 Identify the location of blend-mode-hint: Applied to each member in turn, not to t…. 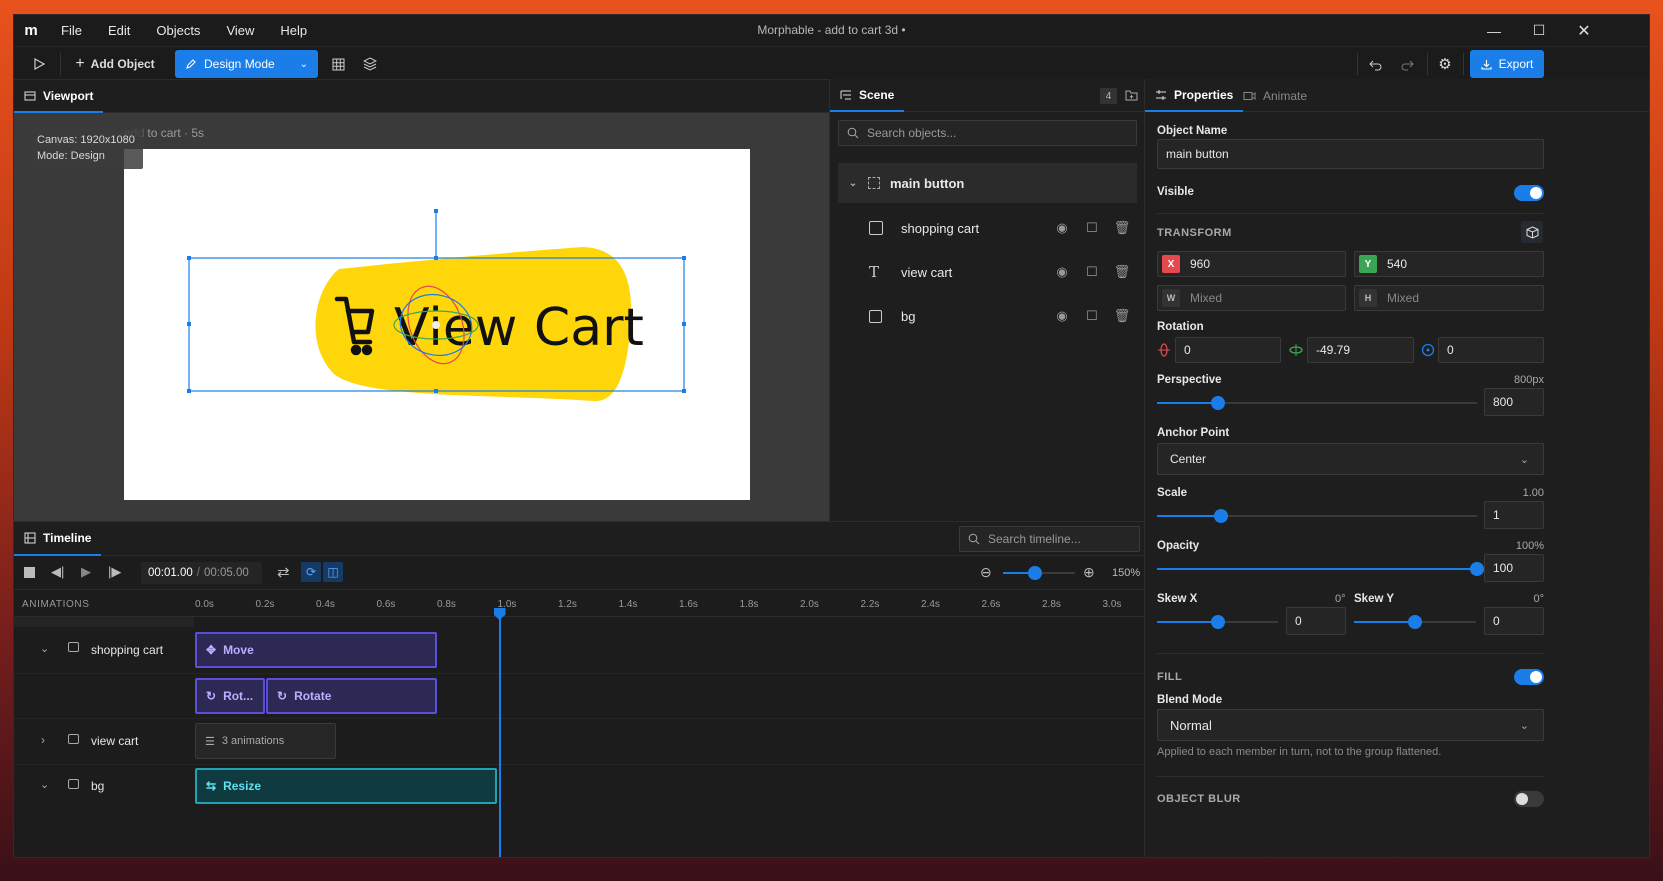
(1299, 752).